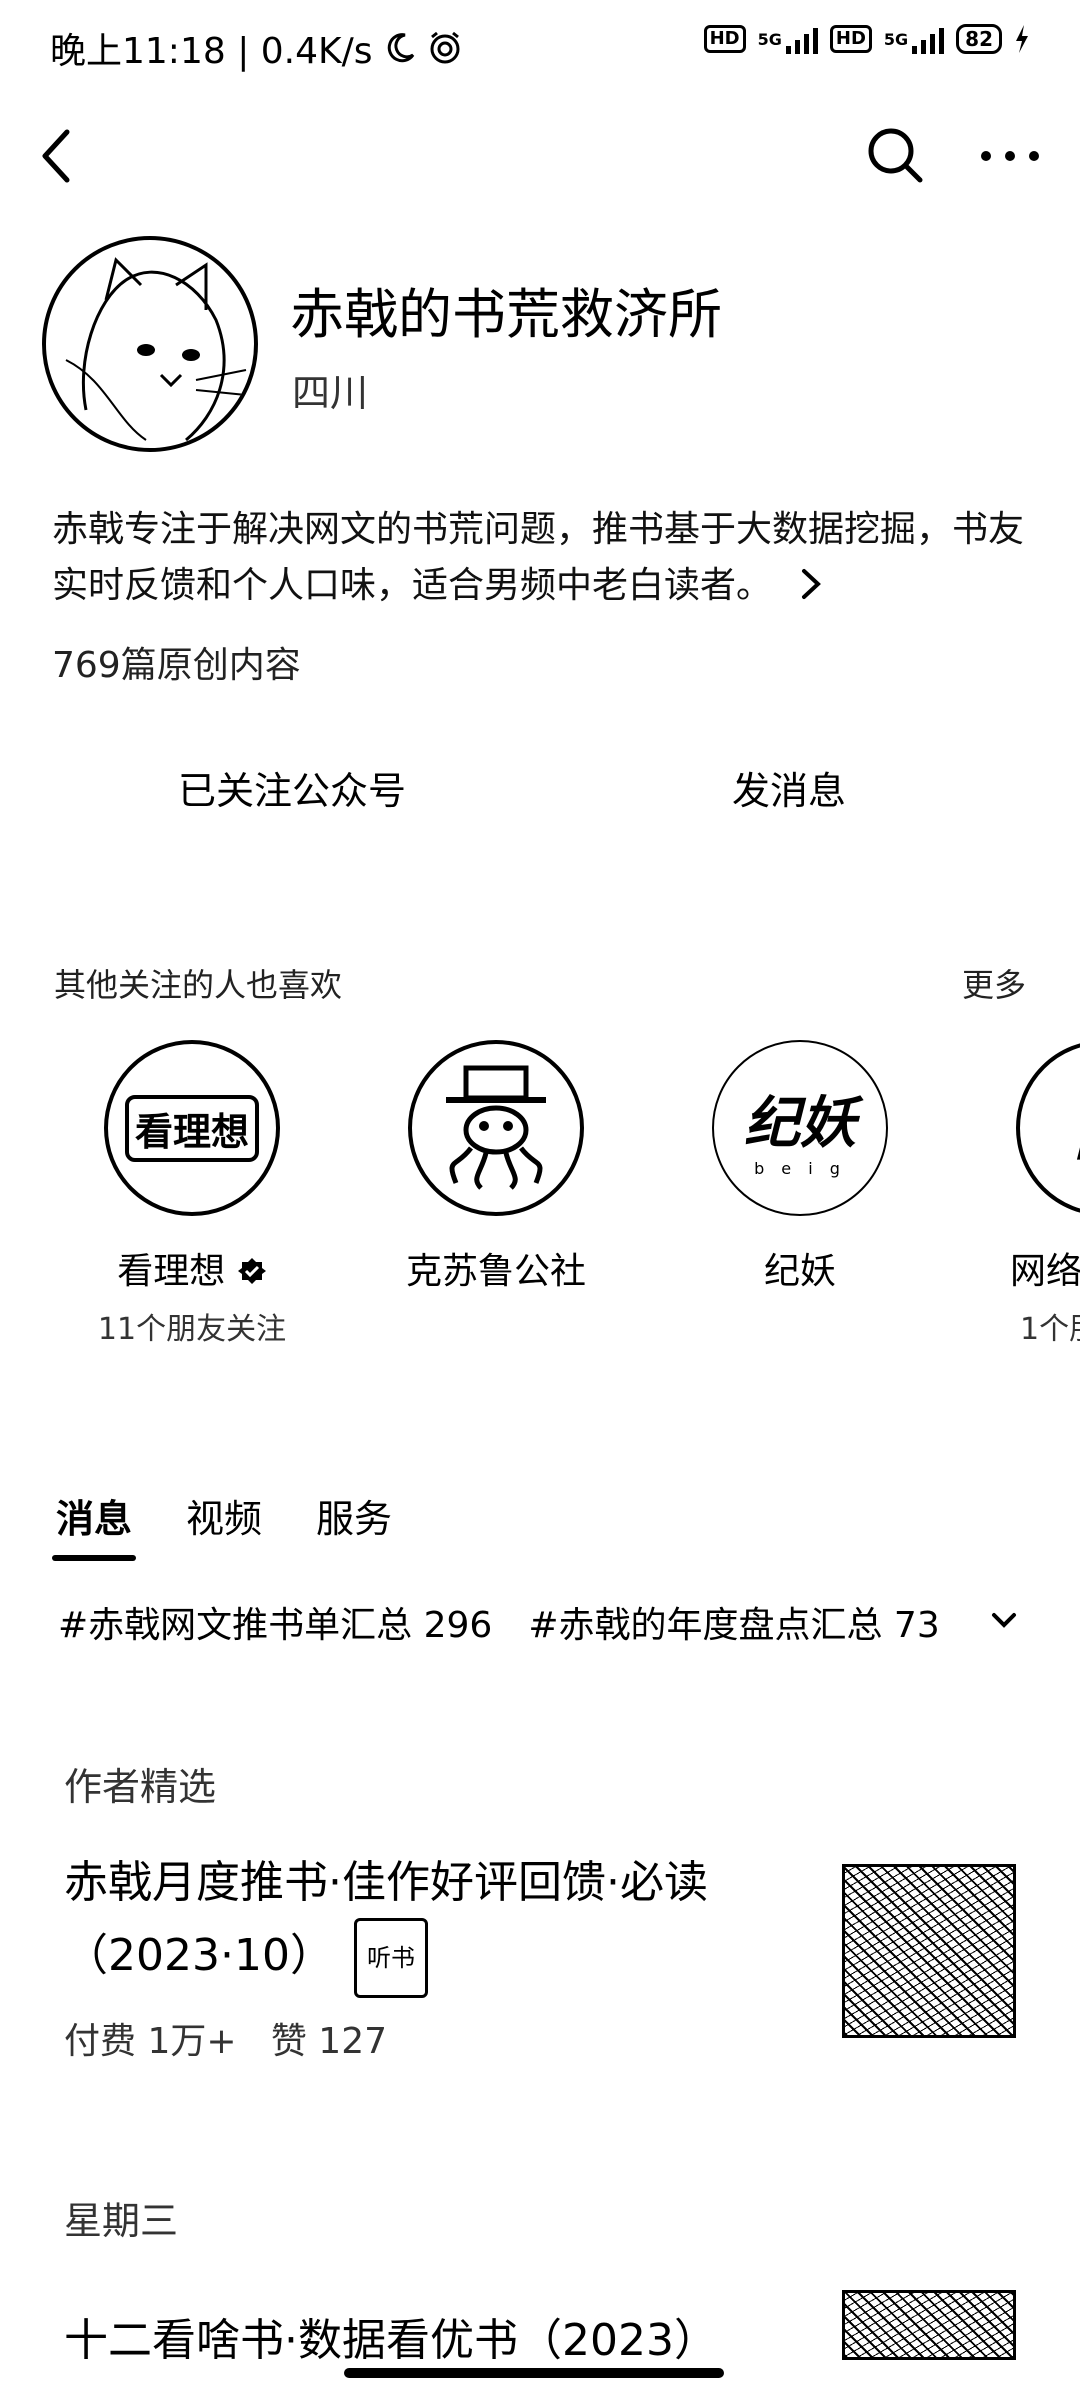  I want to click on more-button, so click(1010, 156).